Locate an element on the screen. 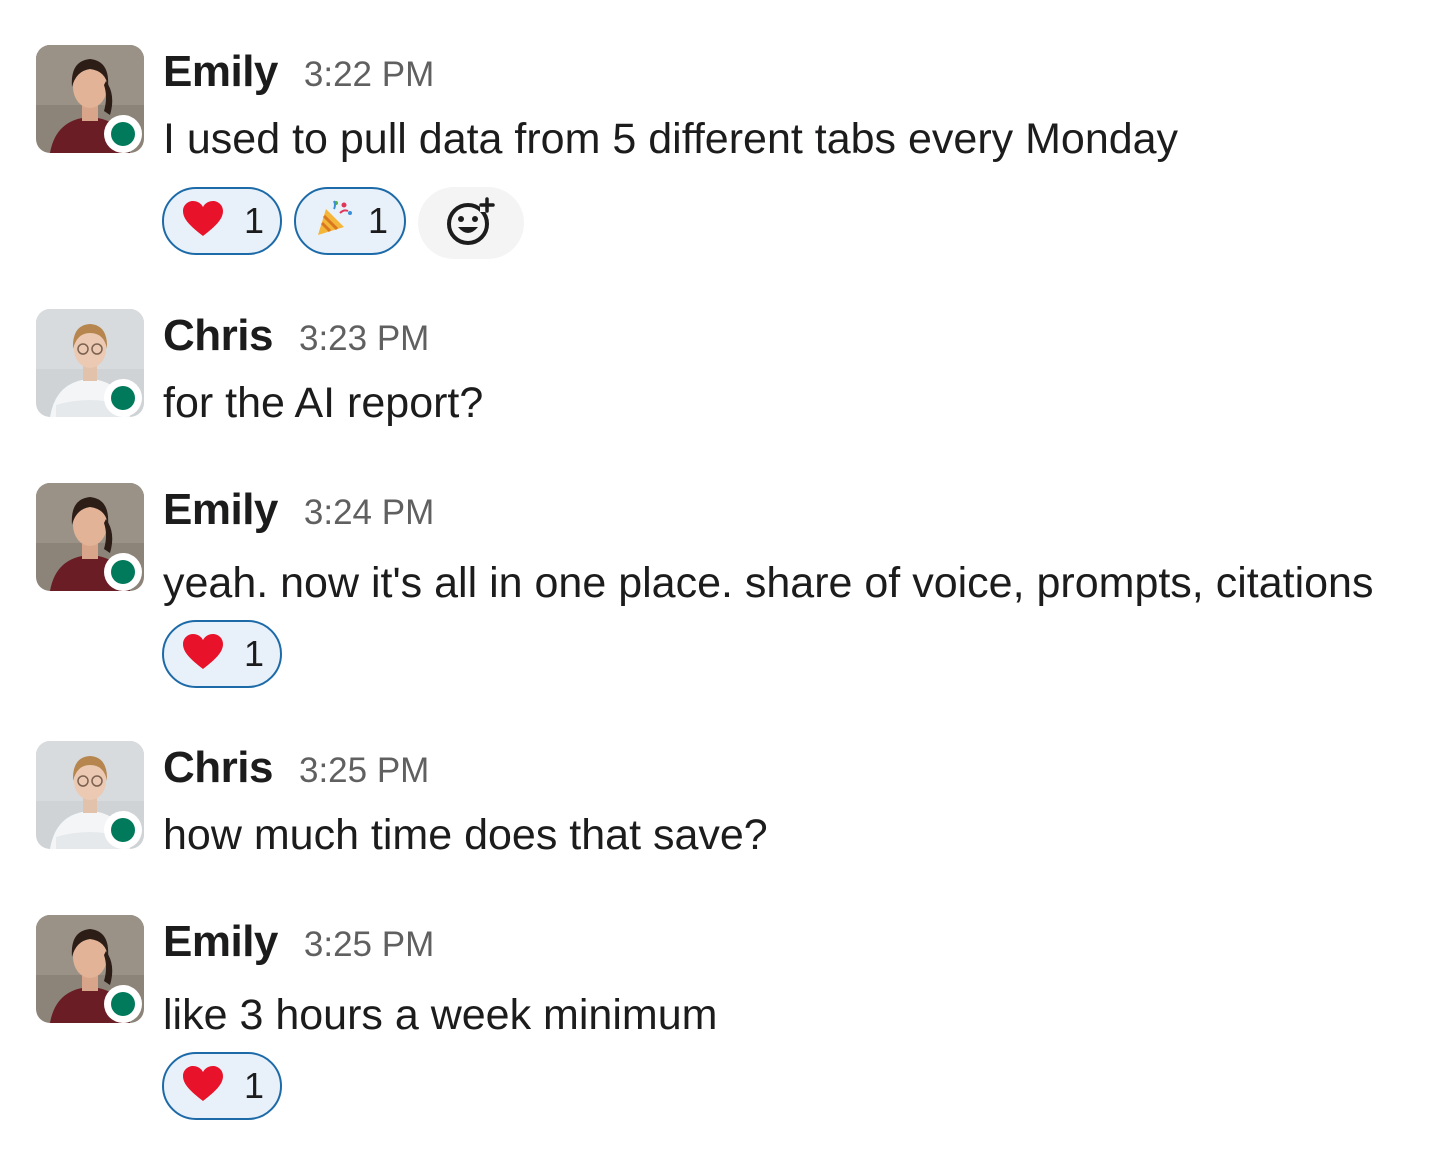  timestamp: 3:22 PM is located at coordinates (369, 74).